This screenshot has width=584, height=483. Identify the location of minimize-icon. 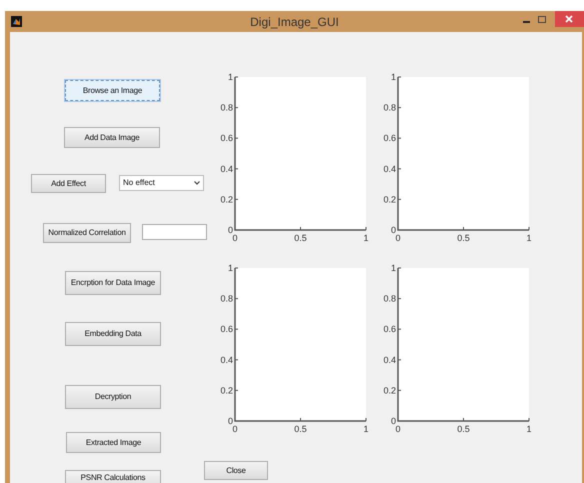
(526, 22).